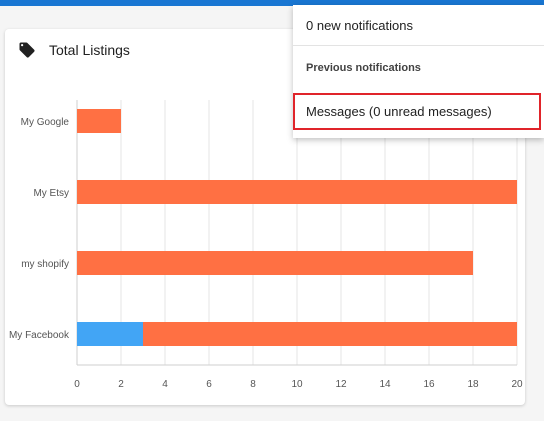  Describe the element at coordinates (77, 384) in the screenshot. I see `x-tick-label: 0` at that location.